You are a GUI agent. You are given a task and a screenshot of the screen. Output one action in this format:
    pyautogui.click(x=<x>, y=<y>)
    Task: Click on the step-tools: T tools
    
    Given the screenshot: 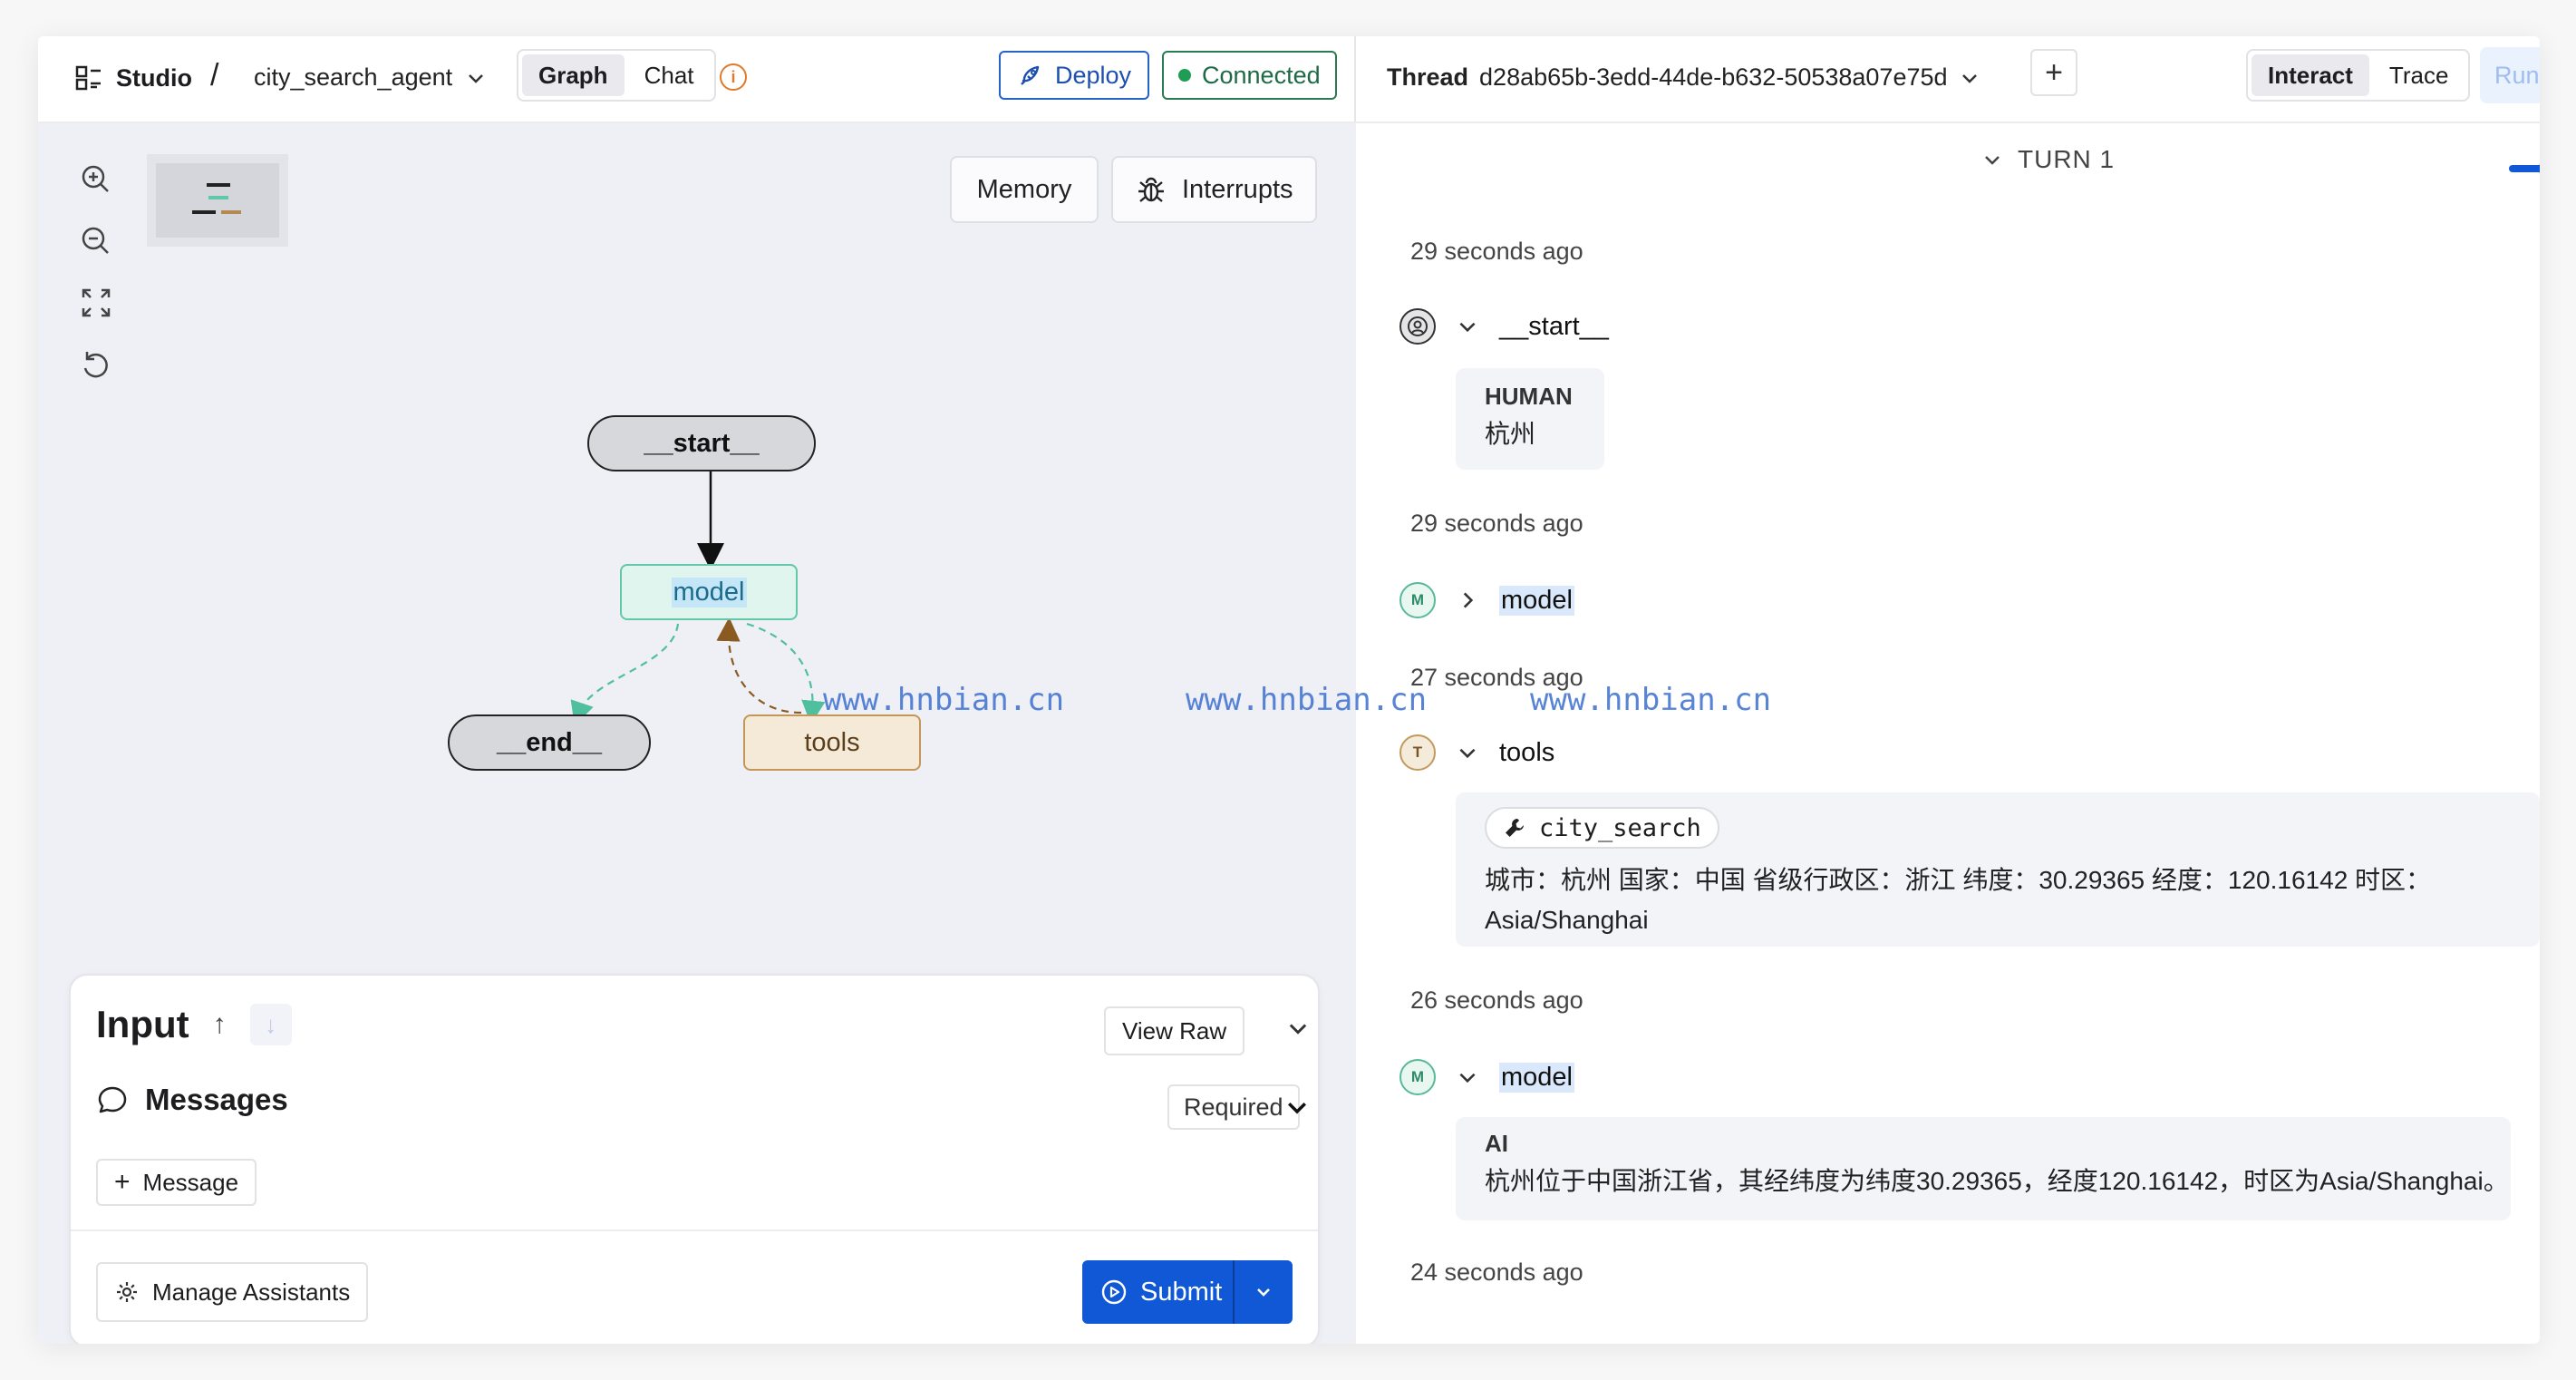 What is the action you would take?
    pyautogui.click(x=1476, y=752)
    